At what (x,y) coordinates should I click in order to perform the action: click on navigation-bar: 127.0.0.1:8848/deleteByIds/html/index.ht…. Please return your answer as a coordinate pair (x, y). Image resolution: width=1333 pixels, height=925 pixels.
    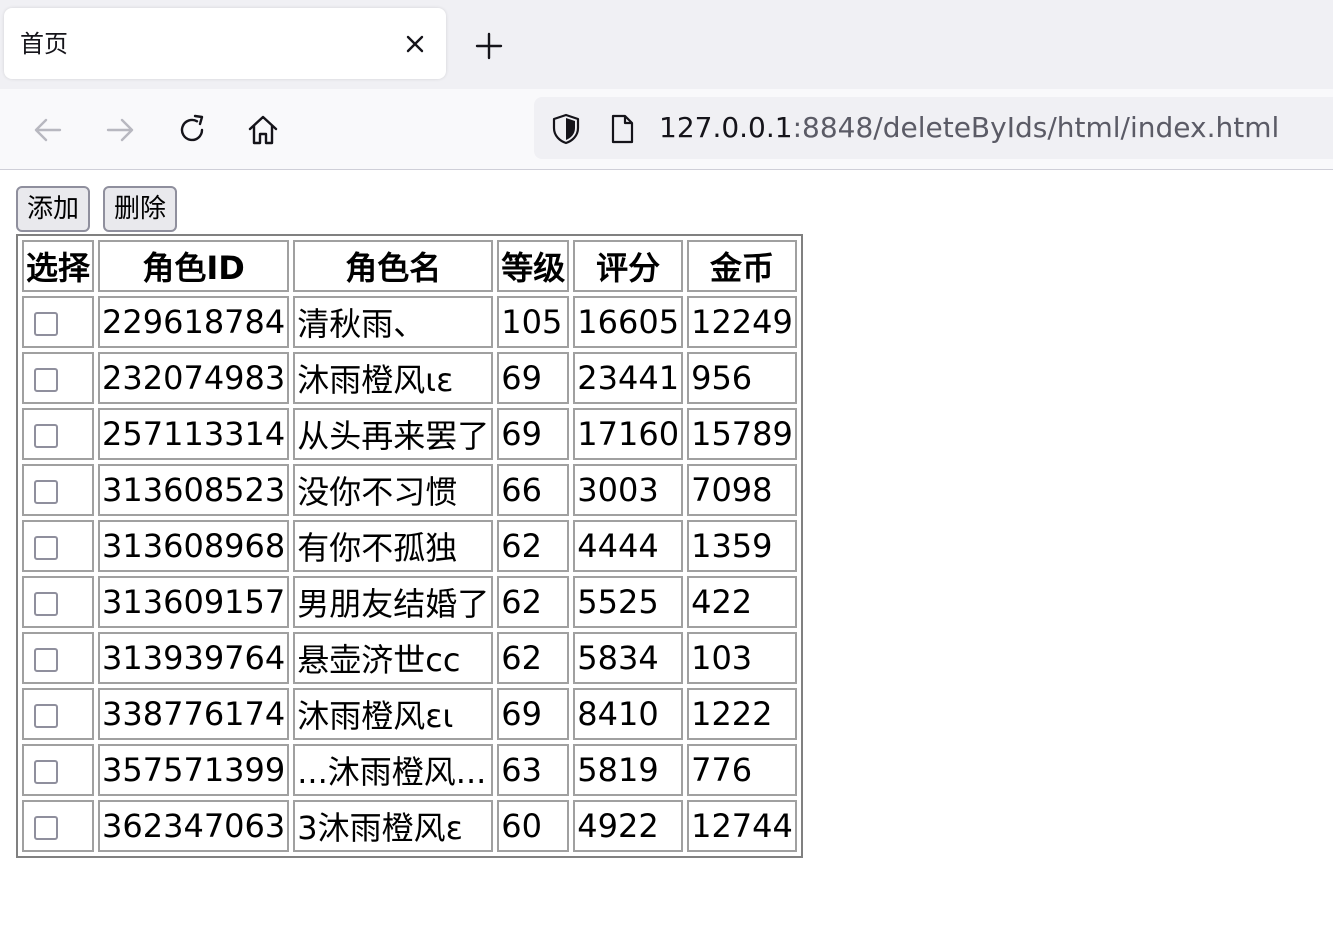
    Looking at the image, I should click on (666, 129).